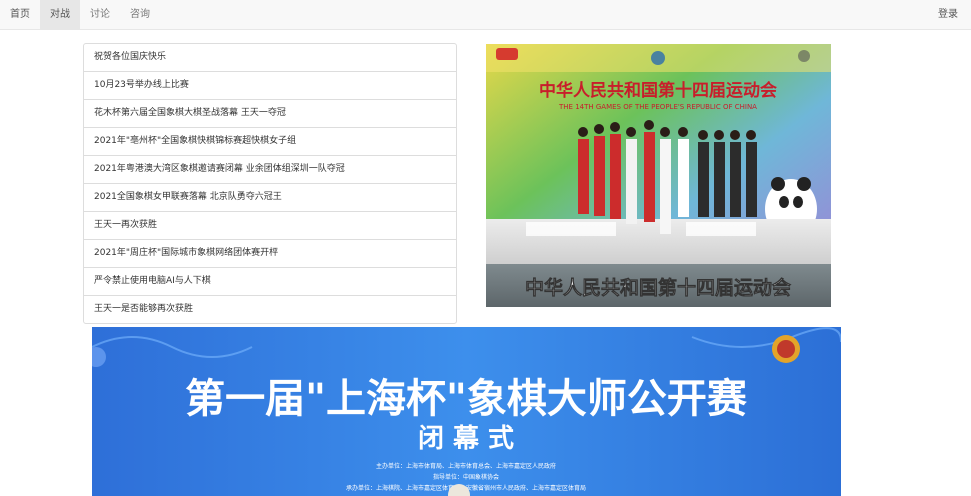 This screenshot has height=496, width=971. Describe the element at coordinates (270, 198) in the screenshot. I see `news-item: 2021全国象棋女甲联赛落幕 北京队勇夺六冠王` at that location.